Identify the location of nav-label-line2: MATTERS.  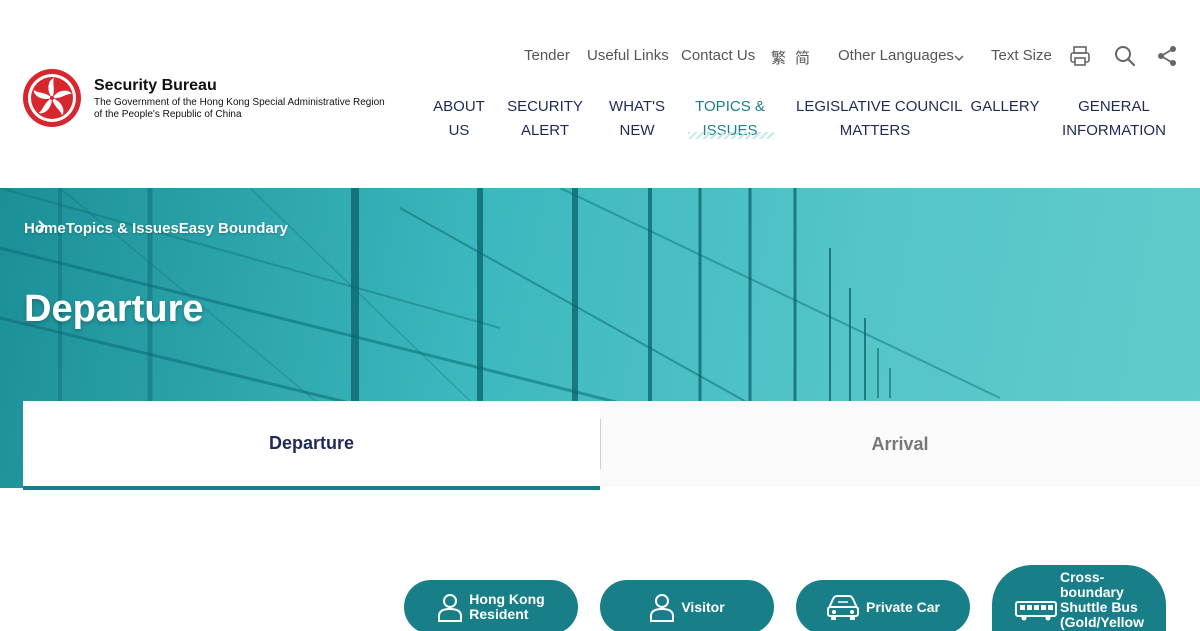
(875, 130).